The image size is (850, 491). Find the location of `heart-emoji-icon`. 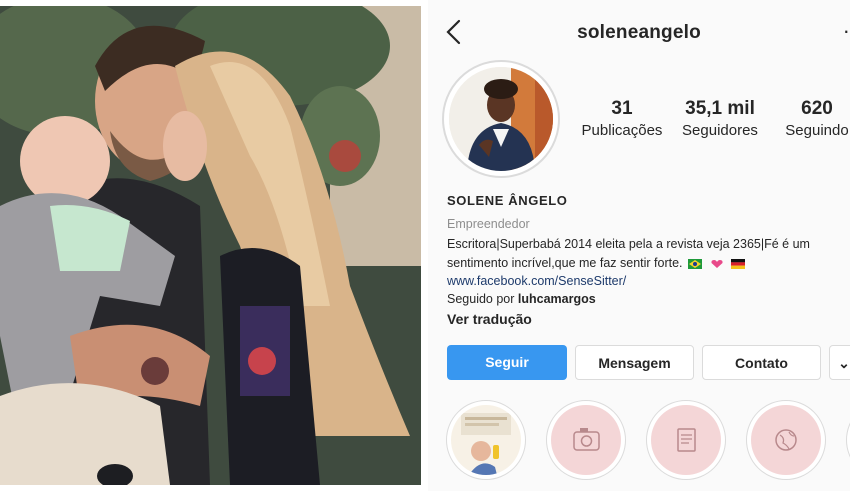

heart-emoji-icon is located at coordinates (716, 263).